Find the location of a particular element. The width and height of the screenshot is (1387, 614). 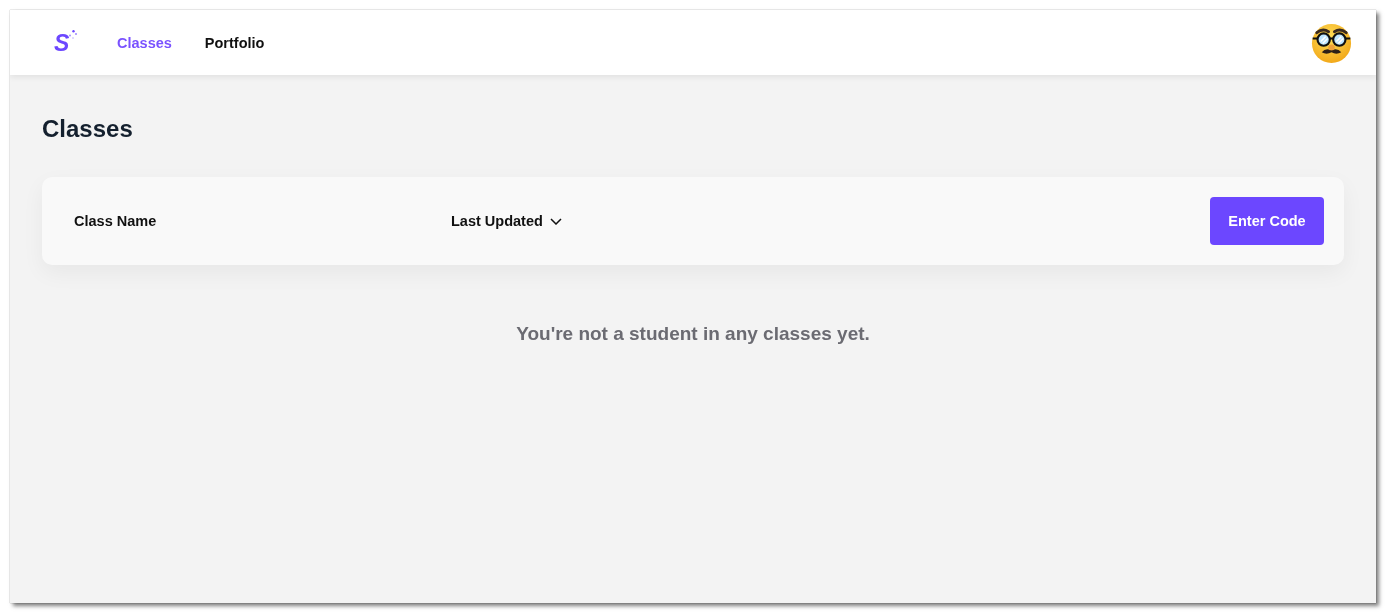

enter-code-button: Enter Code is located at coordinates (1267, 221).